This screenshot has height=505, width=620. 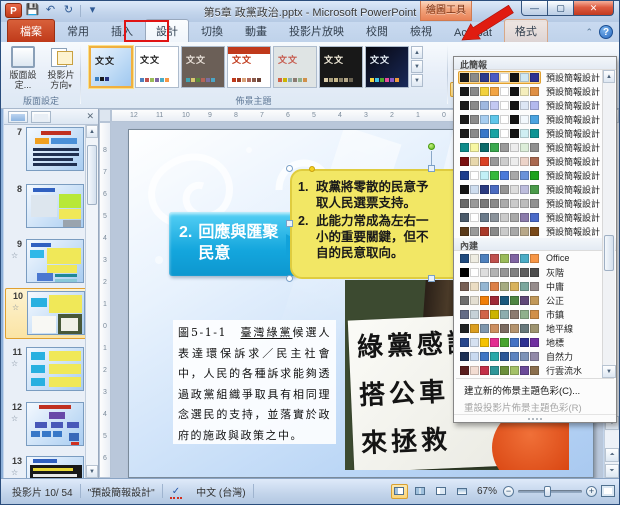 I want to click on slide-thumbnail-item-12: 12 ☆, so click(x=46, y=425).